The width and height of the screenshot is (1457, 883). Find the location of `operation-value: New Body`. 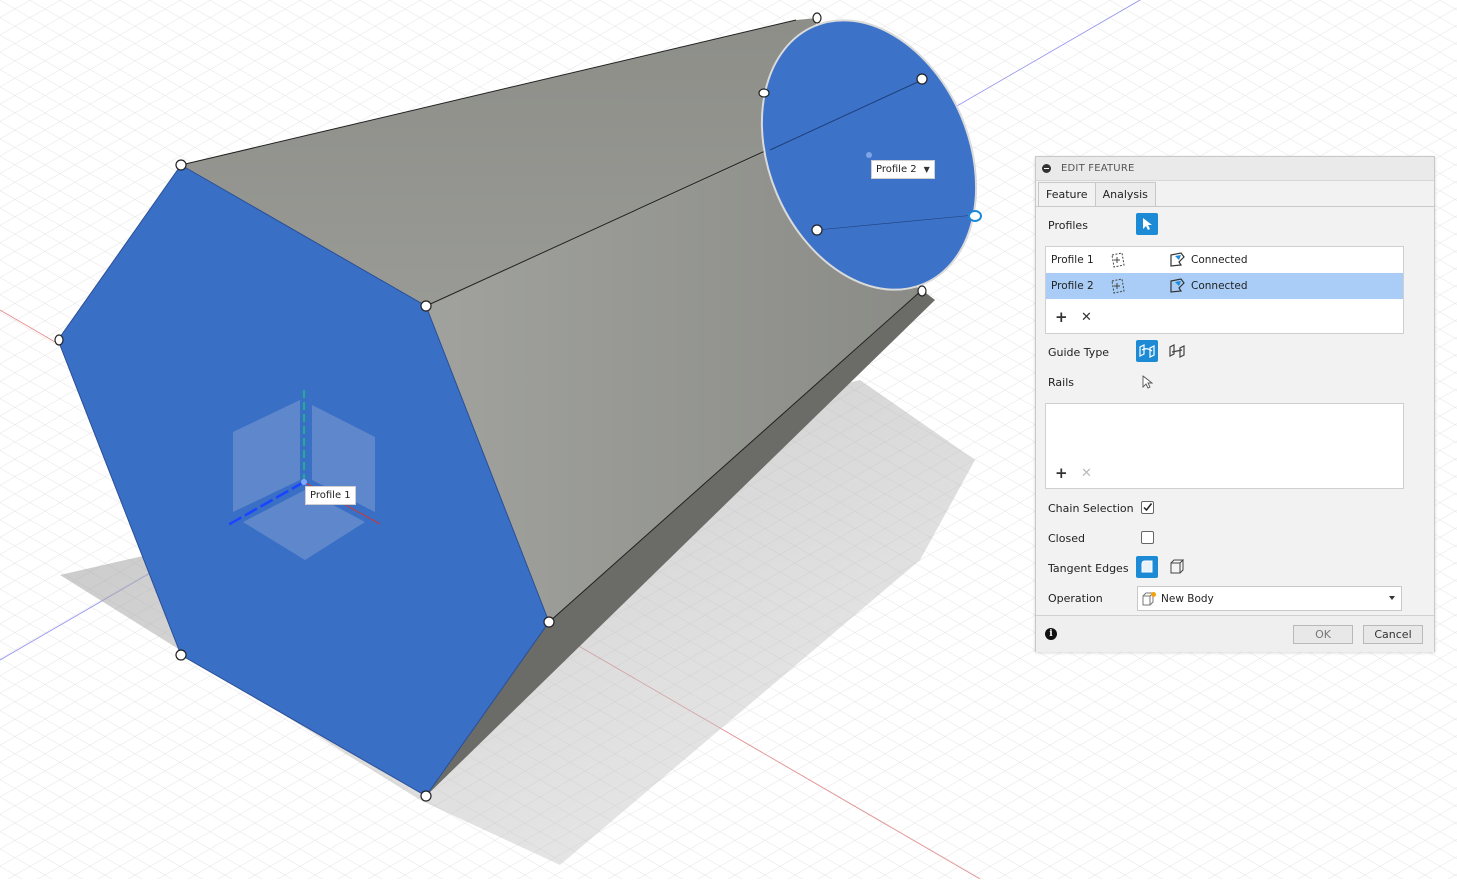

operation-value: New Body is located at coordinates (1187, 598).